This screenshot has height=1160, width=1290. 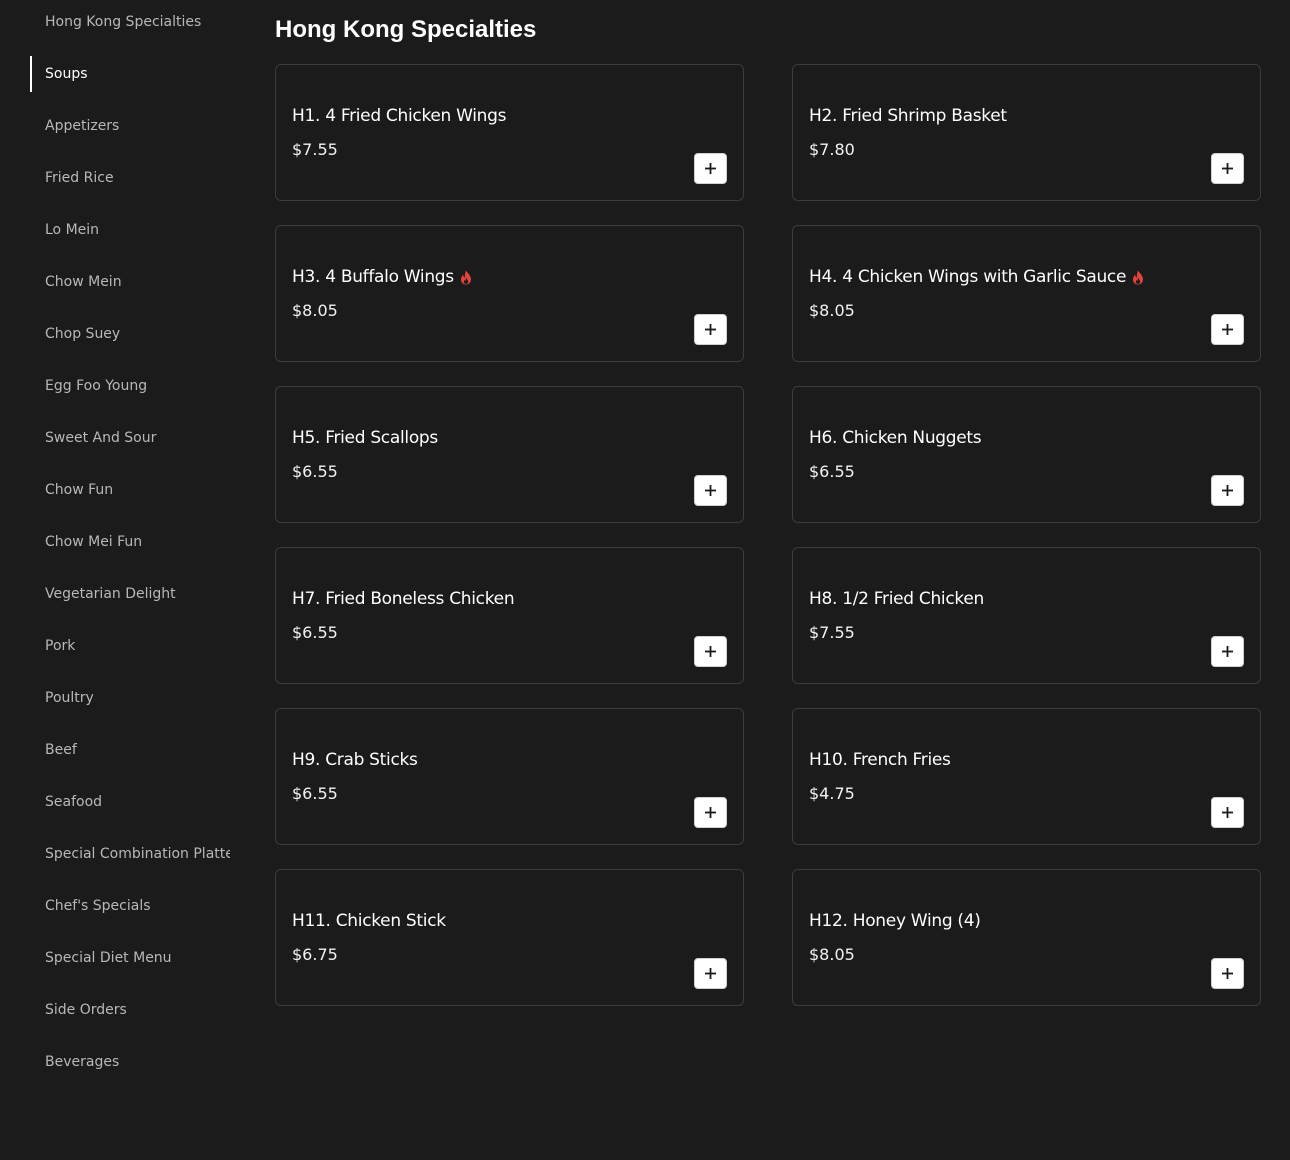 I want to click on sidebar-category-item: Chow Fun, so click(x=130, y=490).